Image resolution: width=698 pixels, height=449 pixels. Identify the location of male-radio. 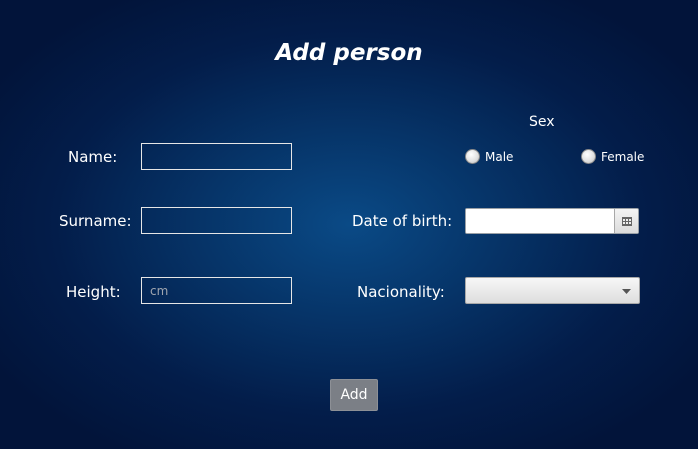
(472, 156).